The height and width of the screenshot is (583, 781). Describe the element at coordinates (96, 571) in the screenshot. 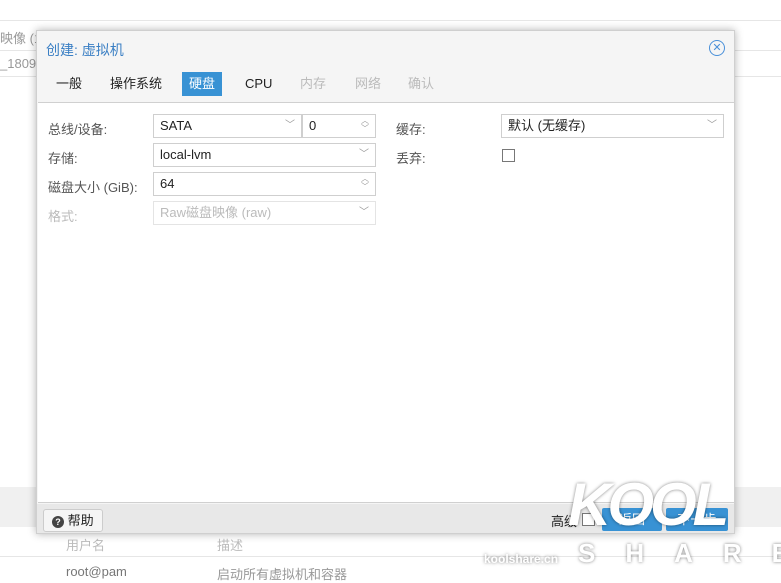

I see `bg-user: root@pam` at that location.